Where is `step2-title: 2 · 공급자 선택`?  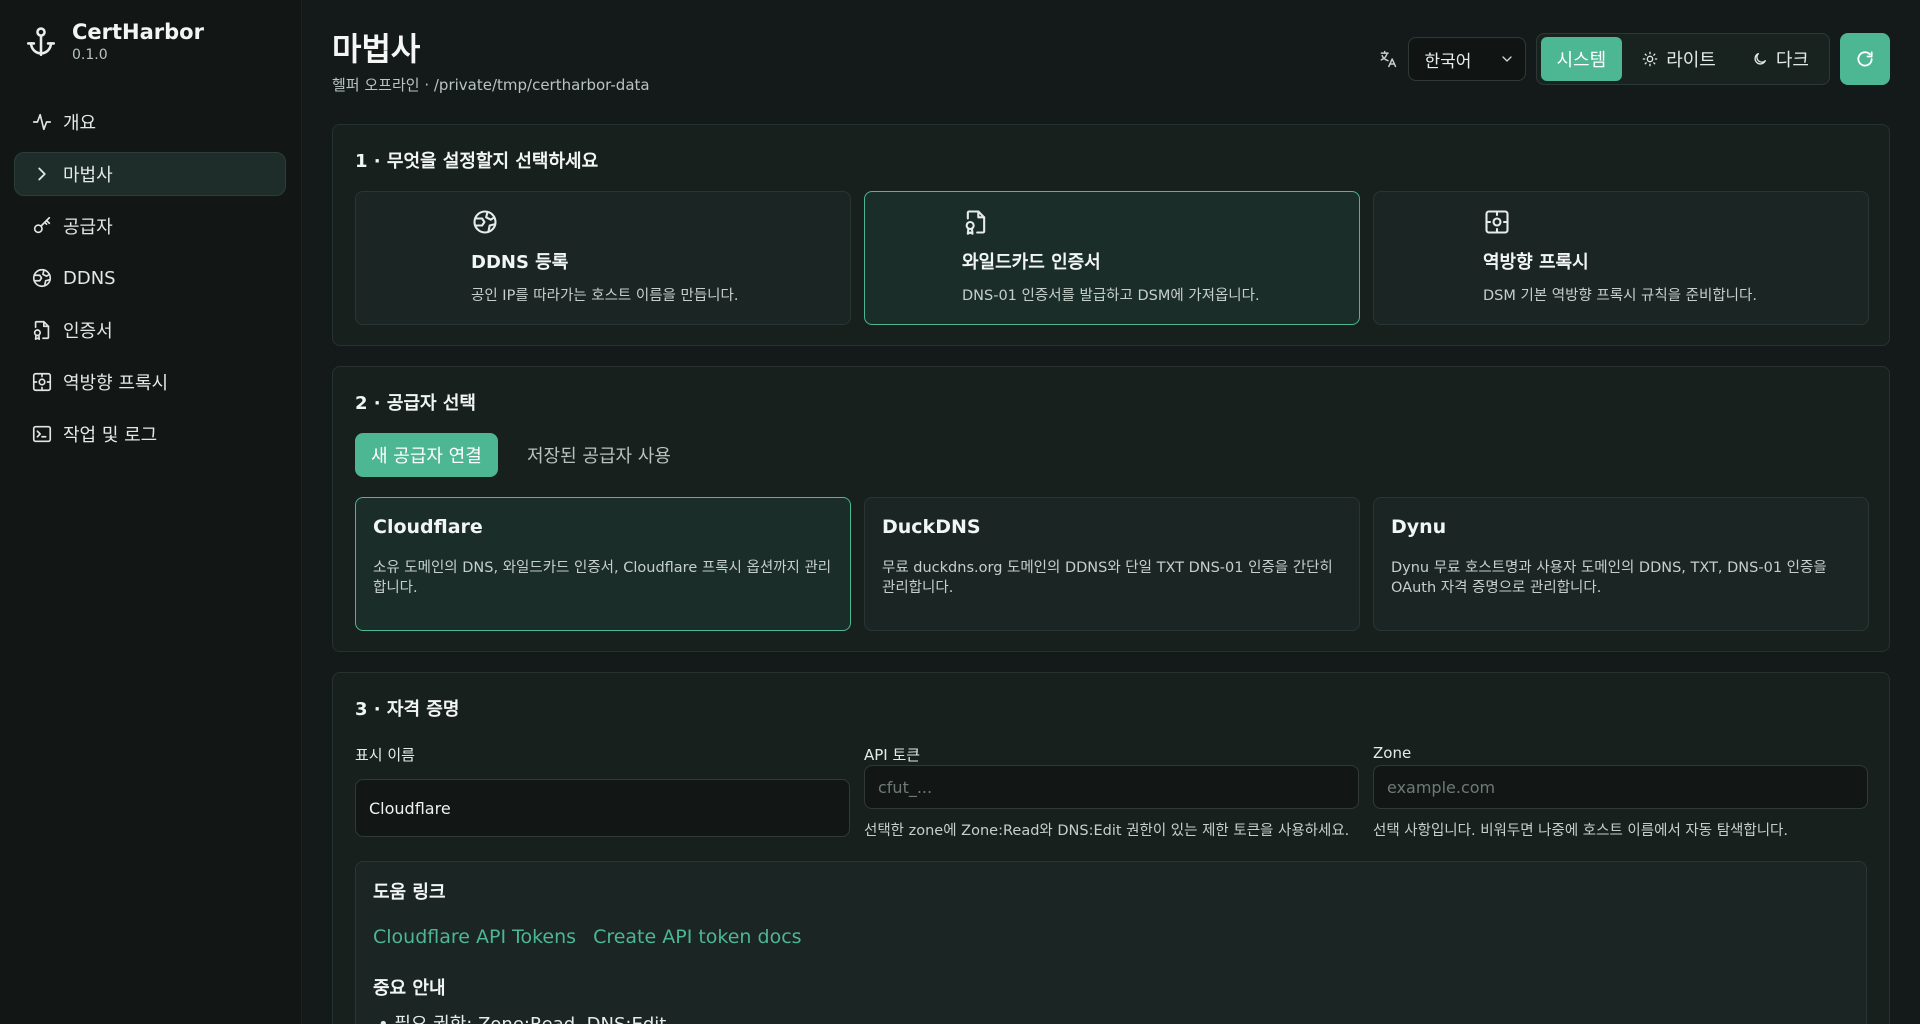 step2-title: 2 · 공급자 선택 is located at coordinates (415, 403).